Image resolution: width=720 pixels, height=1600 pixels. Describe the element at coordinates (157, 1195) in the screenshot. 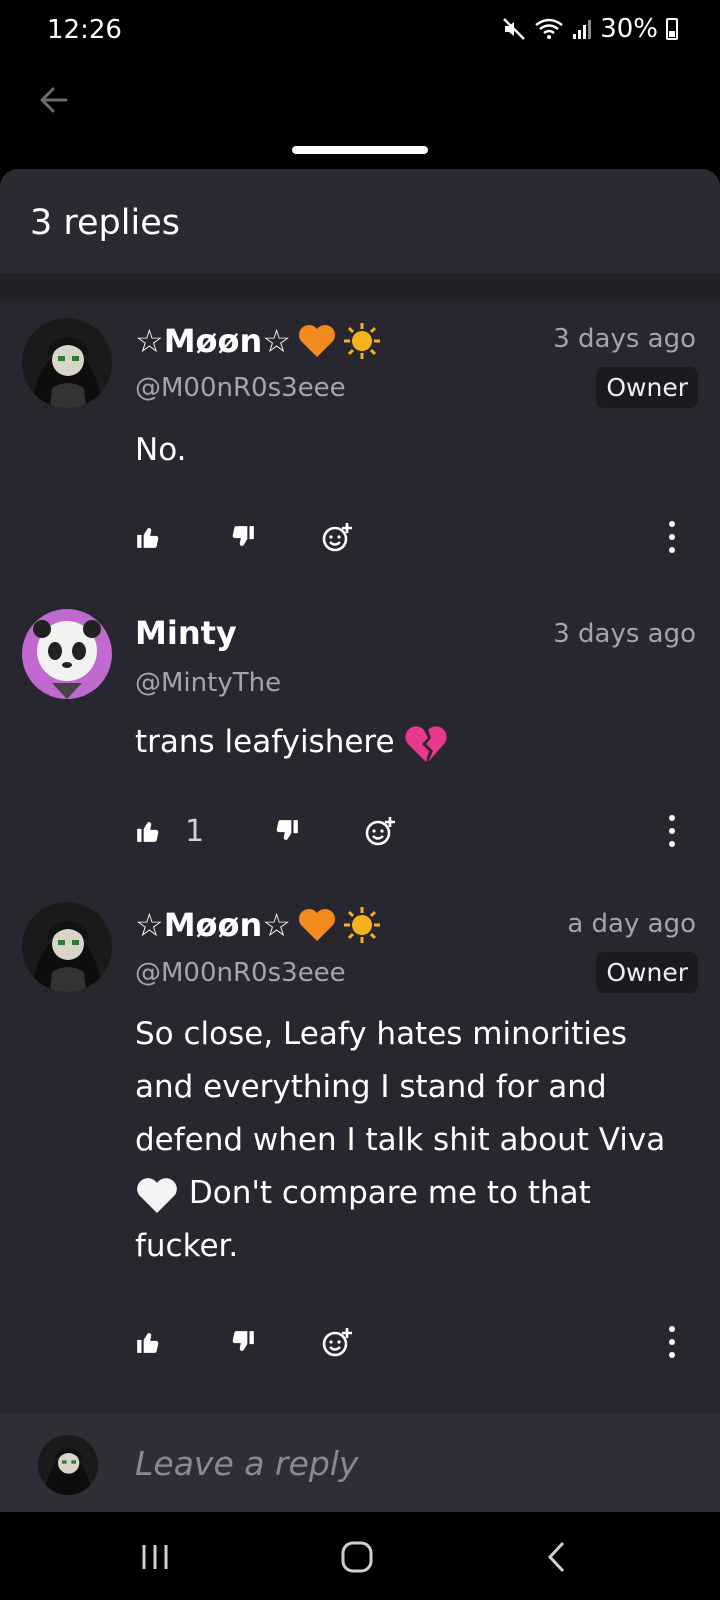

I see `white-heart-icon` at that location.